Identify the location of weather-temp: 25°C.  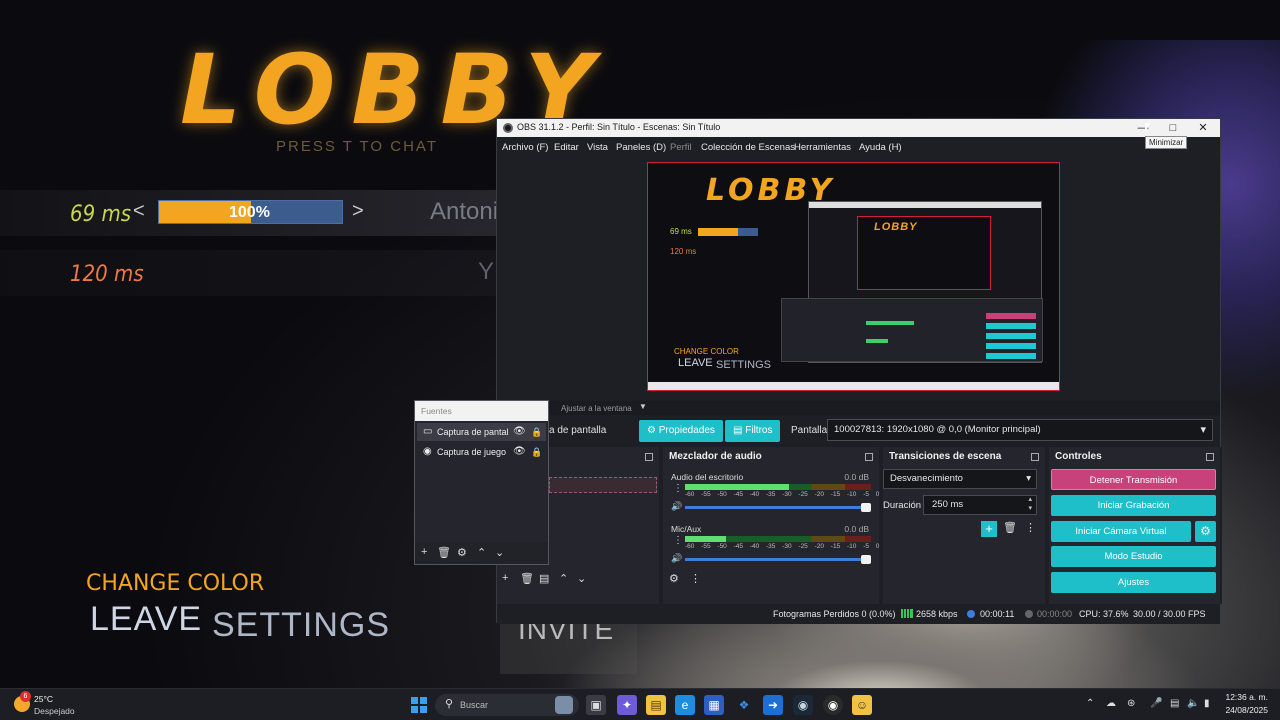
(43, 699).